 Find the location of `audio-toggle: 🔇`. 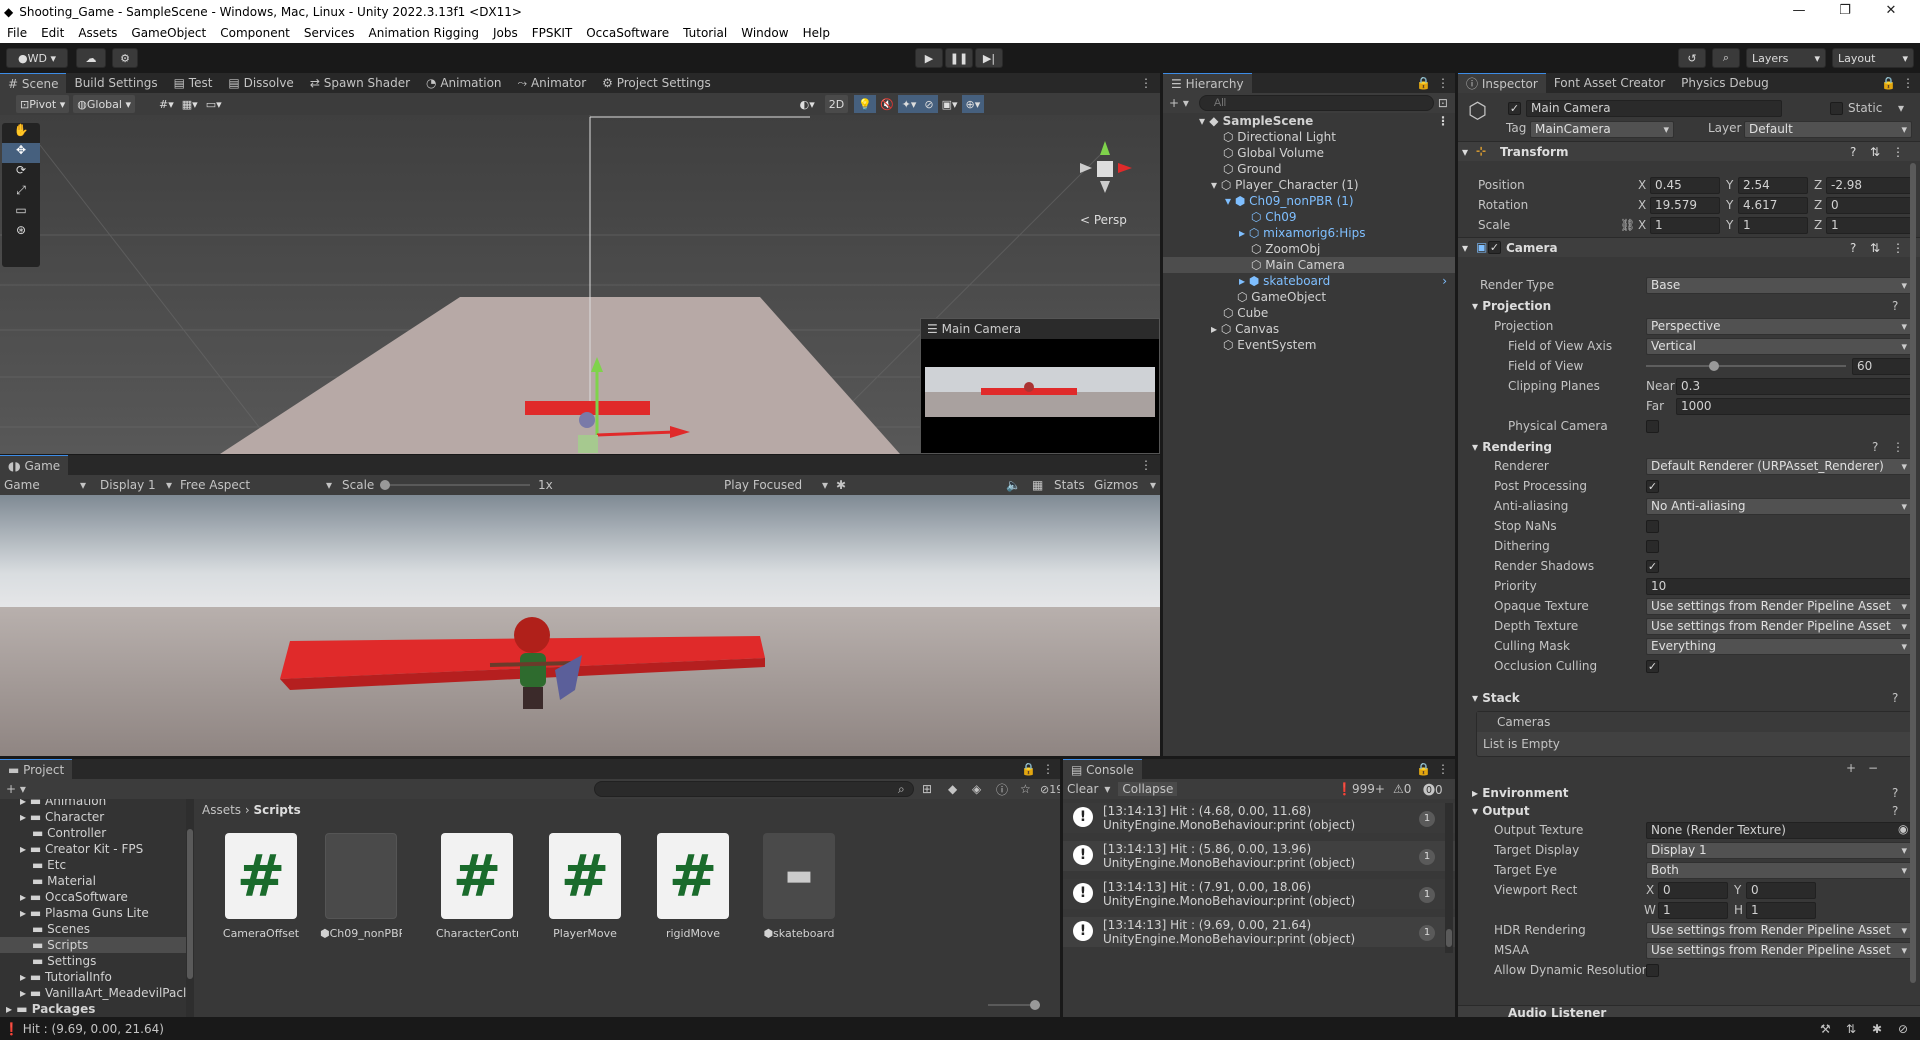

audio-toggle: 🔇 is located at coordinates (887, 104).